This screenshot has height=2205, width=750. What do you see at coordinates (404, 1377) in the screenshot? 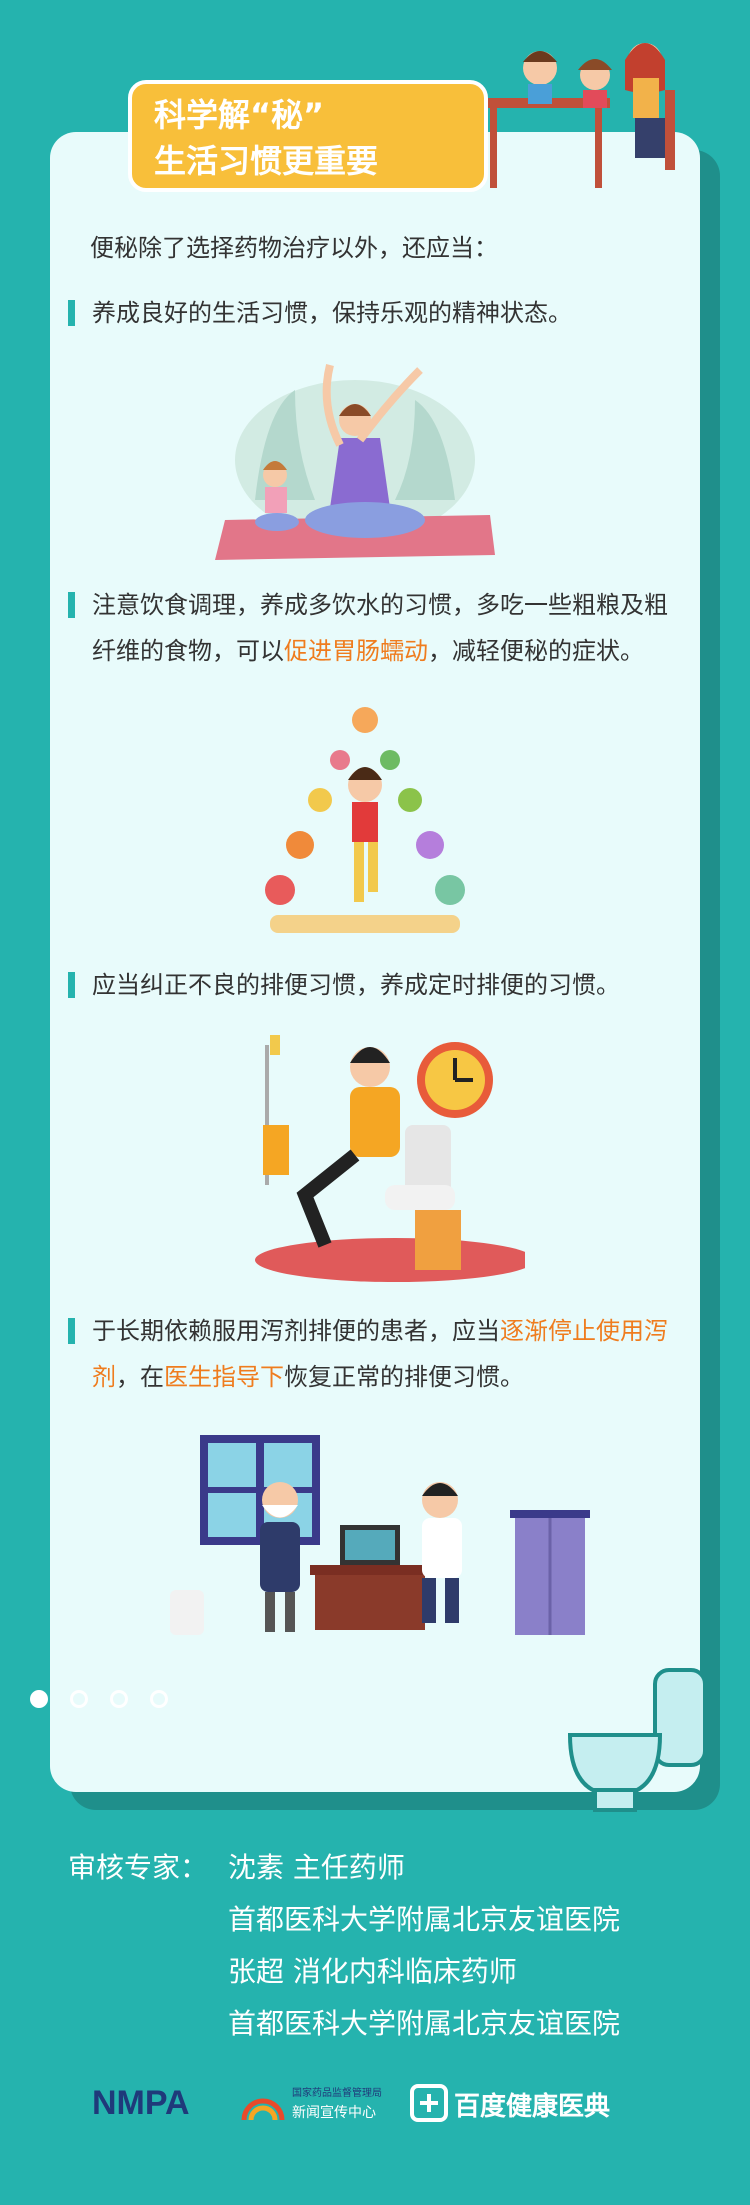
I see `point-4-text-post: 恢复正常的排便习惯。` at bounding box center [404, 1377].